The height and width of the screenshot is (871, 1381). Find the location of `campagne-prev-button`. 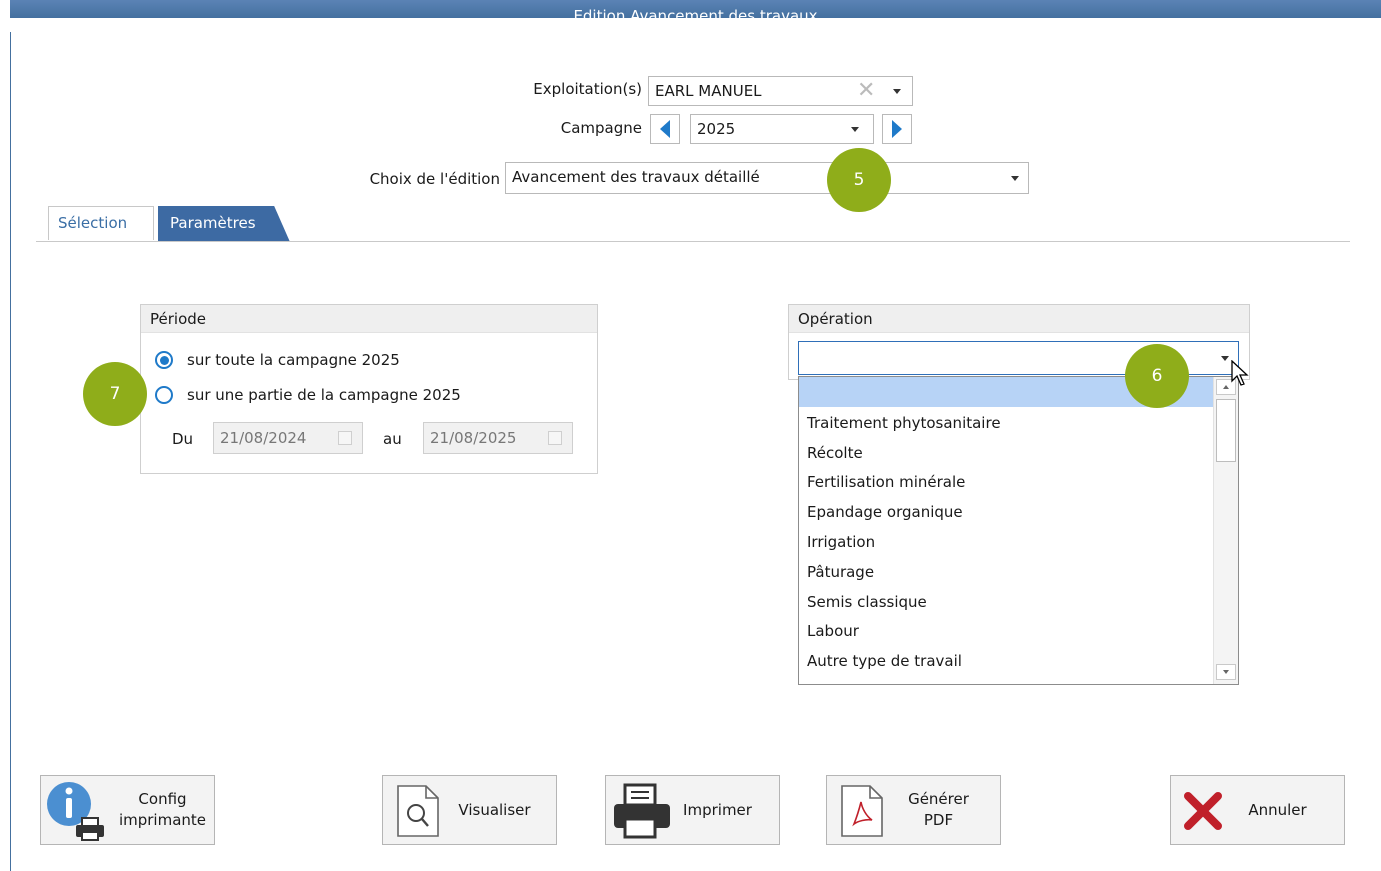

campagne-prev-button is located at coordinates (665, 129).